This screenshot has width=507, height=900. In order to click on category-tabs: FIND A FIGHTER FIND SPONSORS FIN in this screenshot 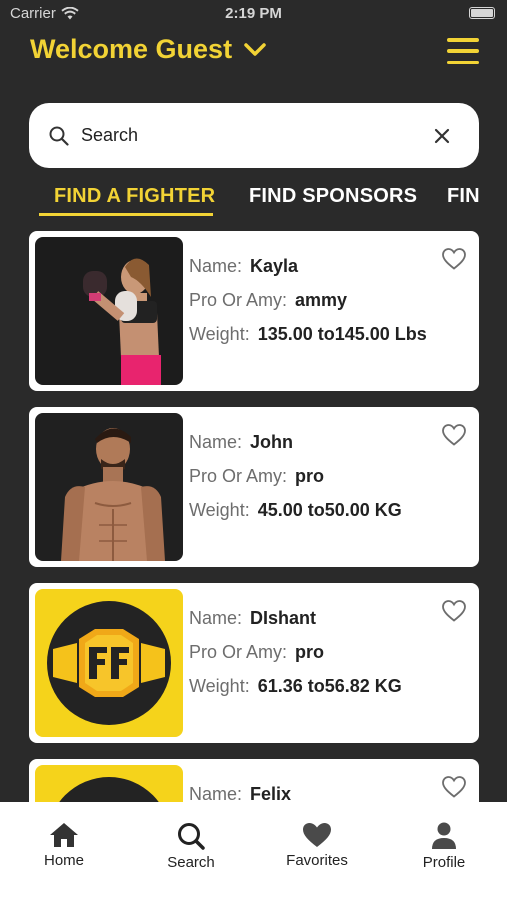, I will do `click(253, 201)`.